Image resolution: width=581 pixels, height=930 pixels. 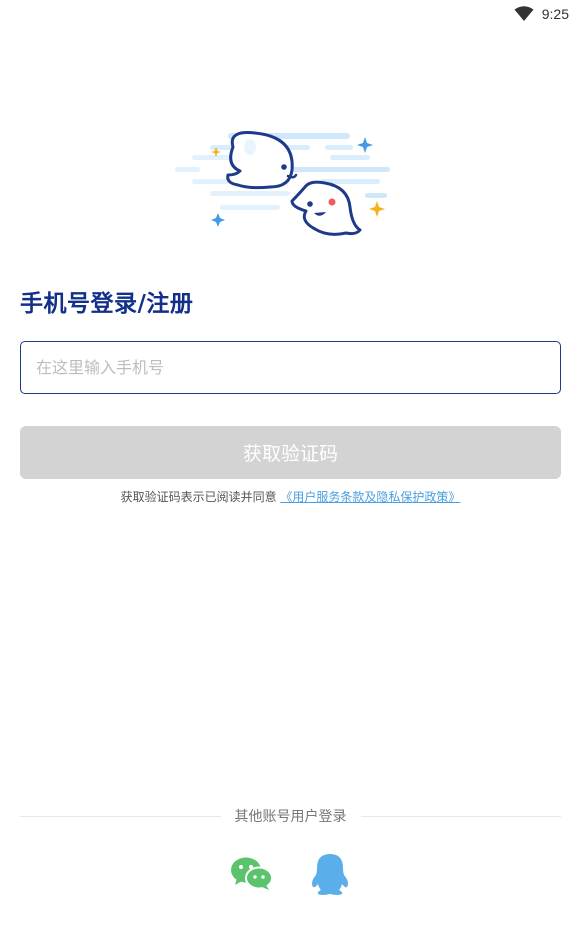 I want to click on qq-icon, so click(x=329, y=874).